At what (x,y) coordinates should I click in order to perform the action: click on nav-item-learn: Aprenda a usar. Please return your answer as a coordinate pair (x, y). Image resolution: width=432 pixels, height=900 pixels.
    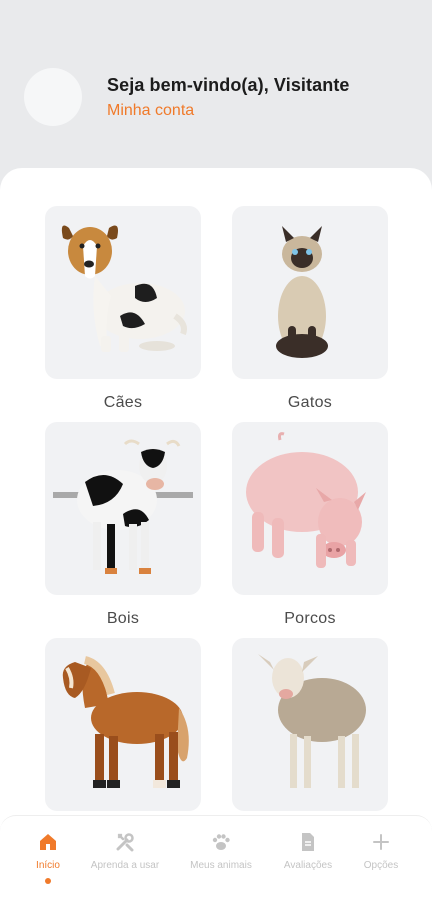
    Looking at the image, I should click on (125, 851).